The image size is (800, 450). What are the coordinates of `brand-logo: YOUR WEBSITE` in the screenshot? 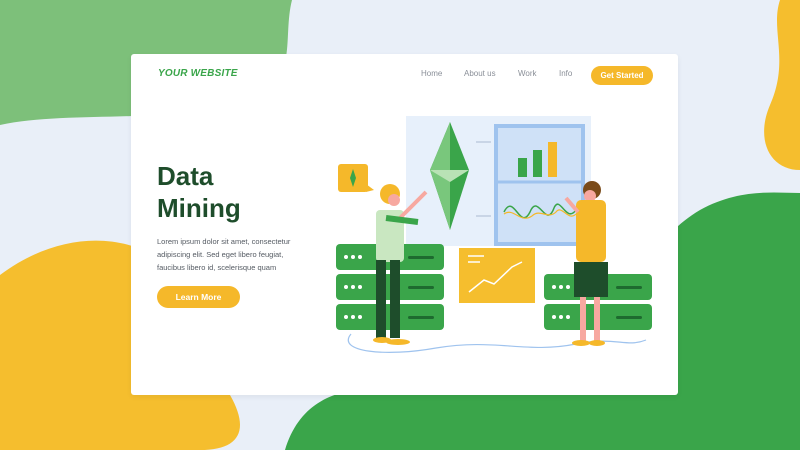 It's located at (198, 73).